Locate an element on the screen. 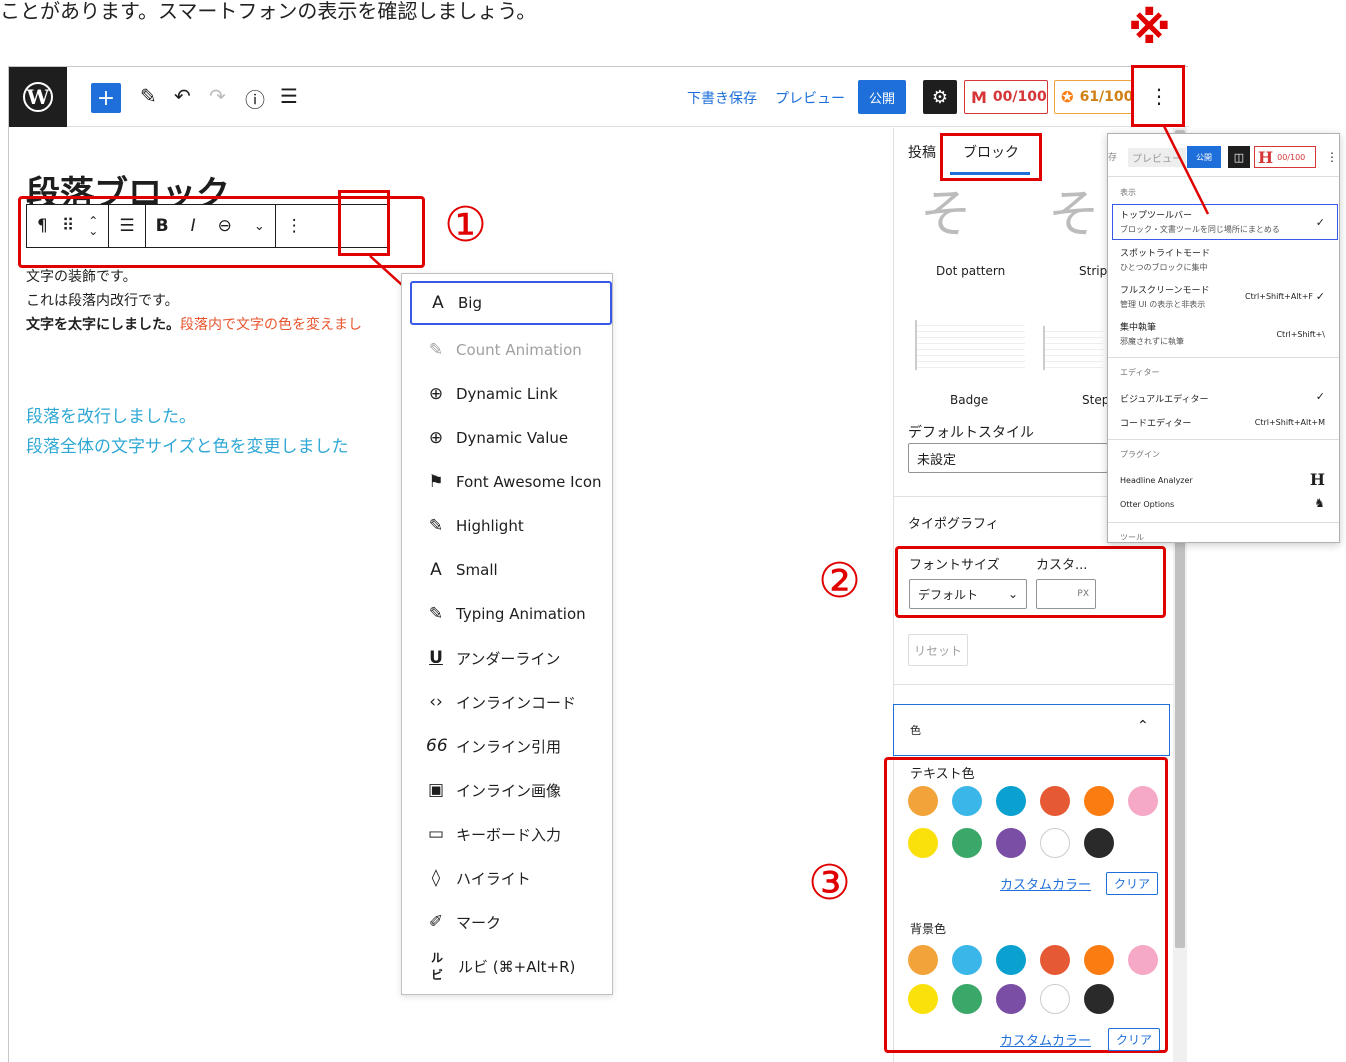 This screenshot has width=1346, height=1062. paragraph-line-1: 文字の装飾です。 is located at coordinates (81, 277).